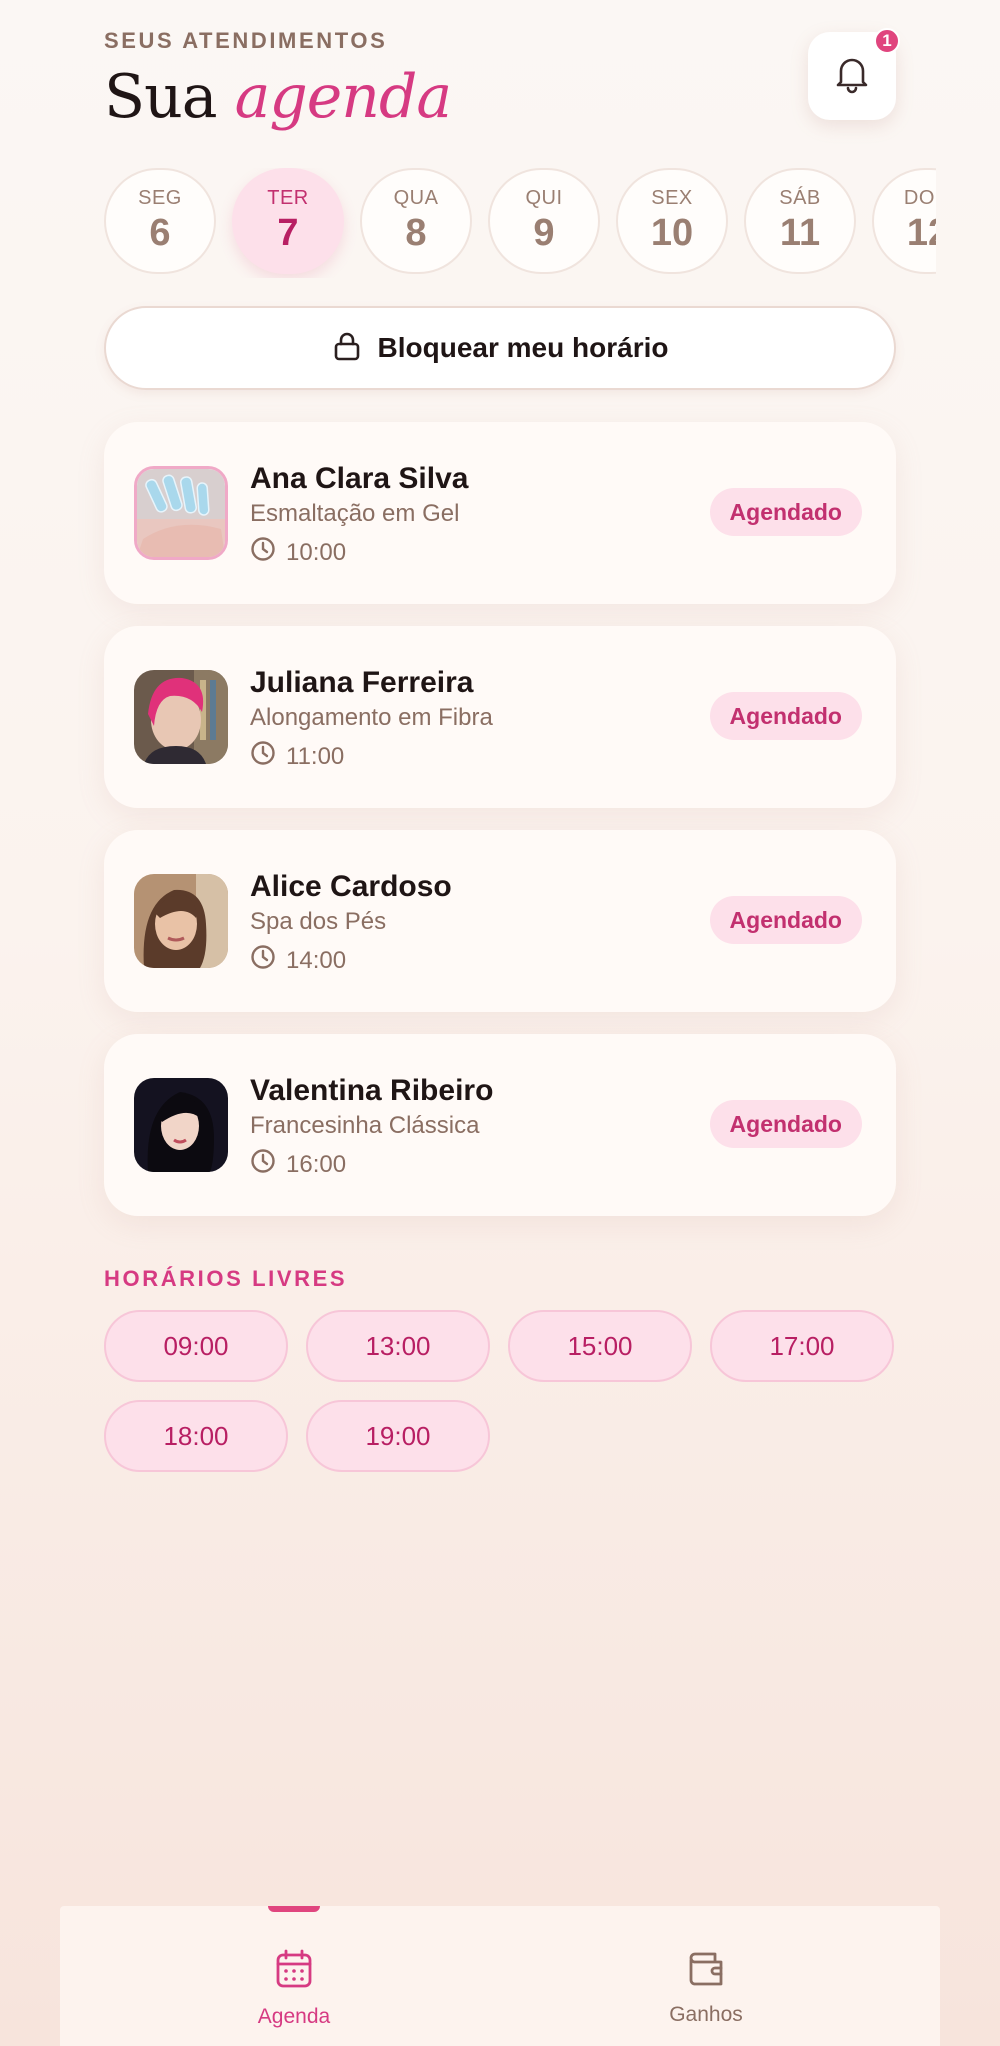  What do you see at coordinates (802, 1346) in the screenshot?
I see `free-slot-button: 17:00` at bounding box center [802, 1346].